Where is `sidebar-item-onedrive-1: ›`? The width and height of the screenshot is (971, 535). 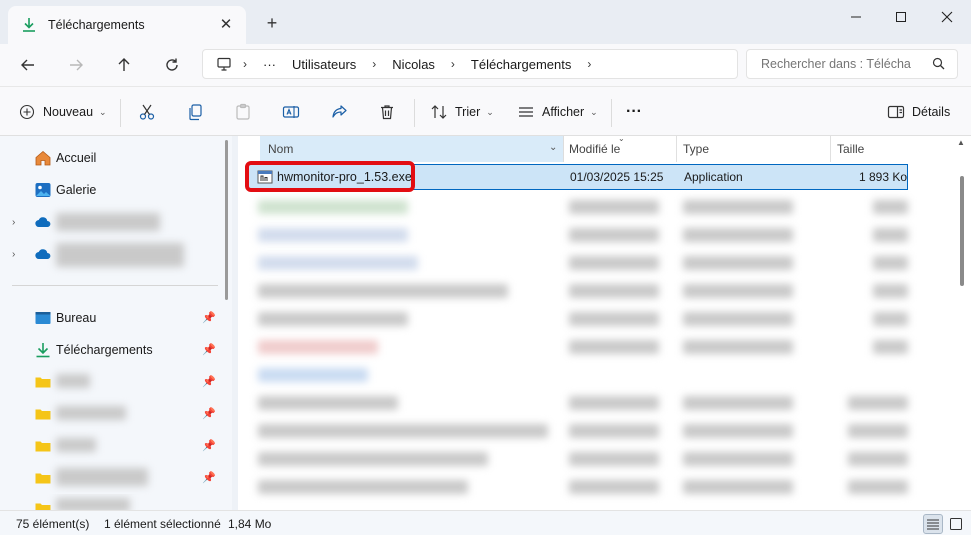 sidebar-item-onedrive-1: › is located at coordinates (109, 222).